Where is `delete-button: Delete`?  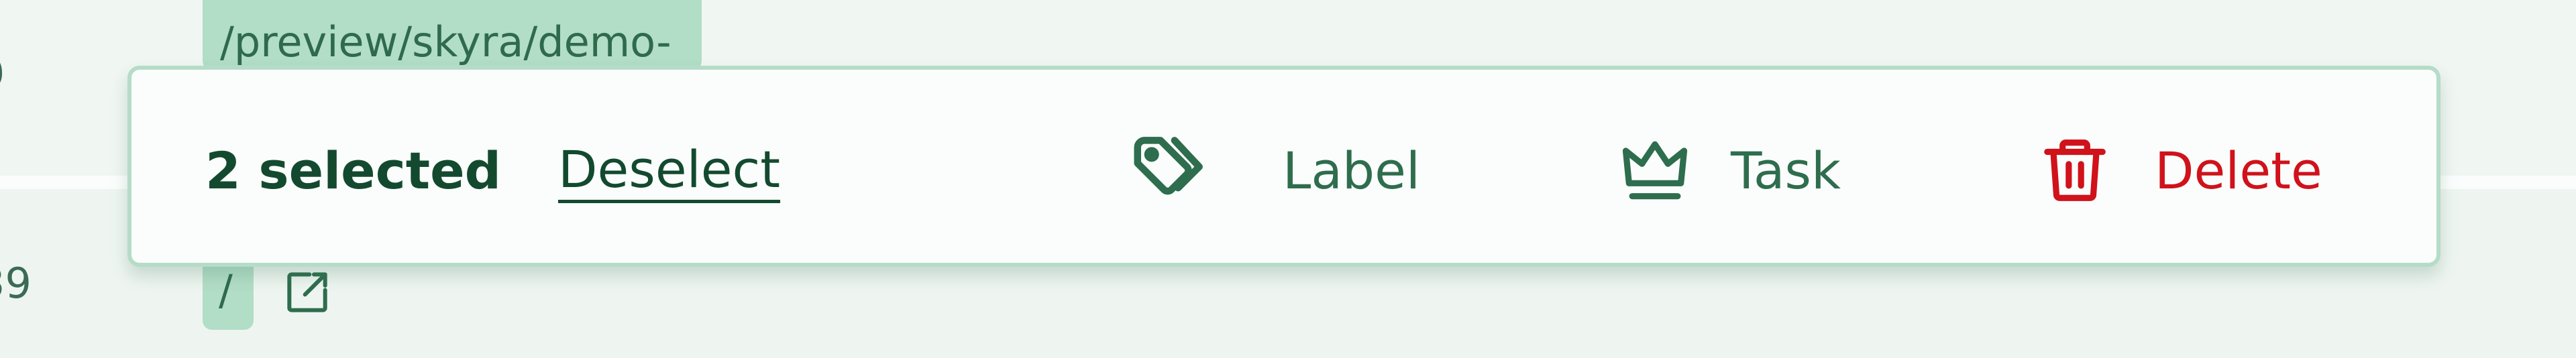
delete-button: Delete is located at coordinates (2177, 170).